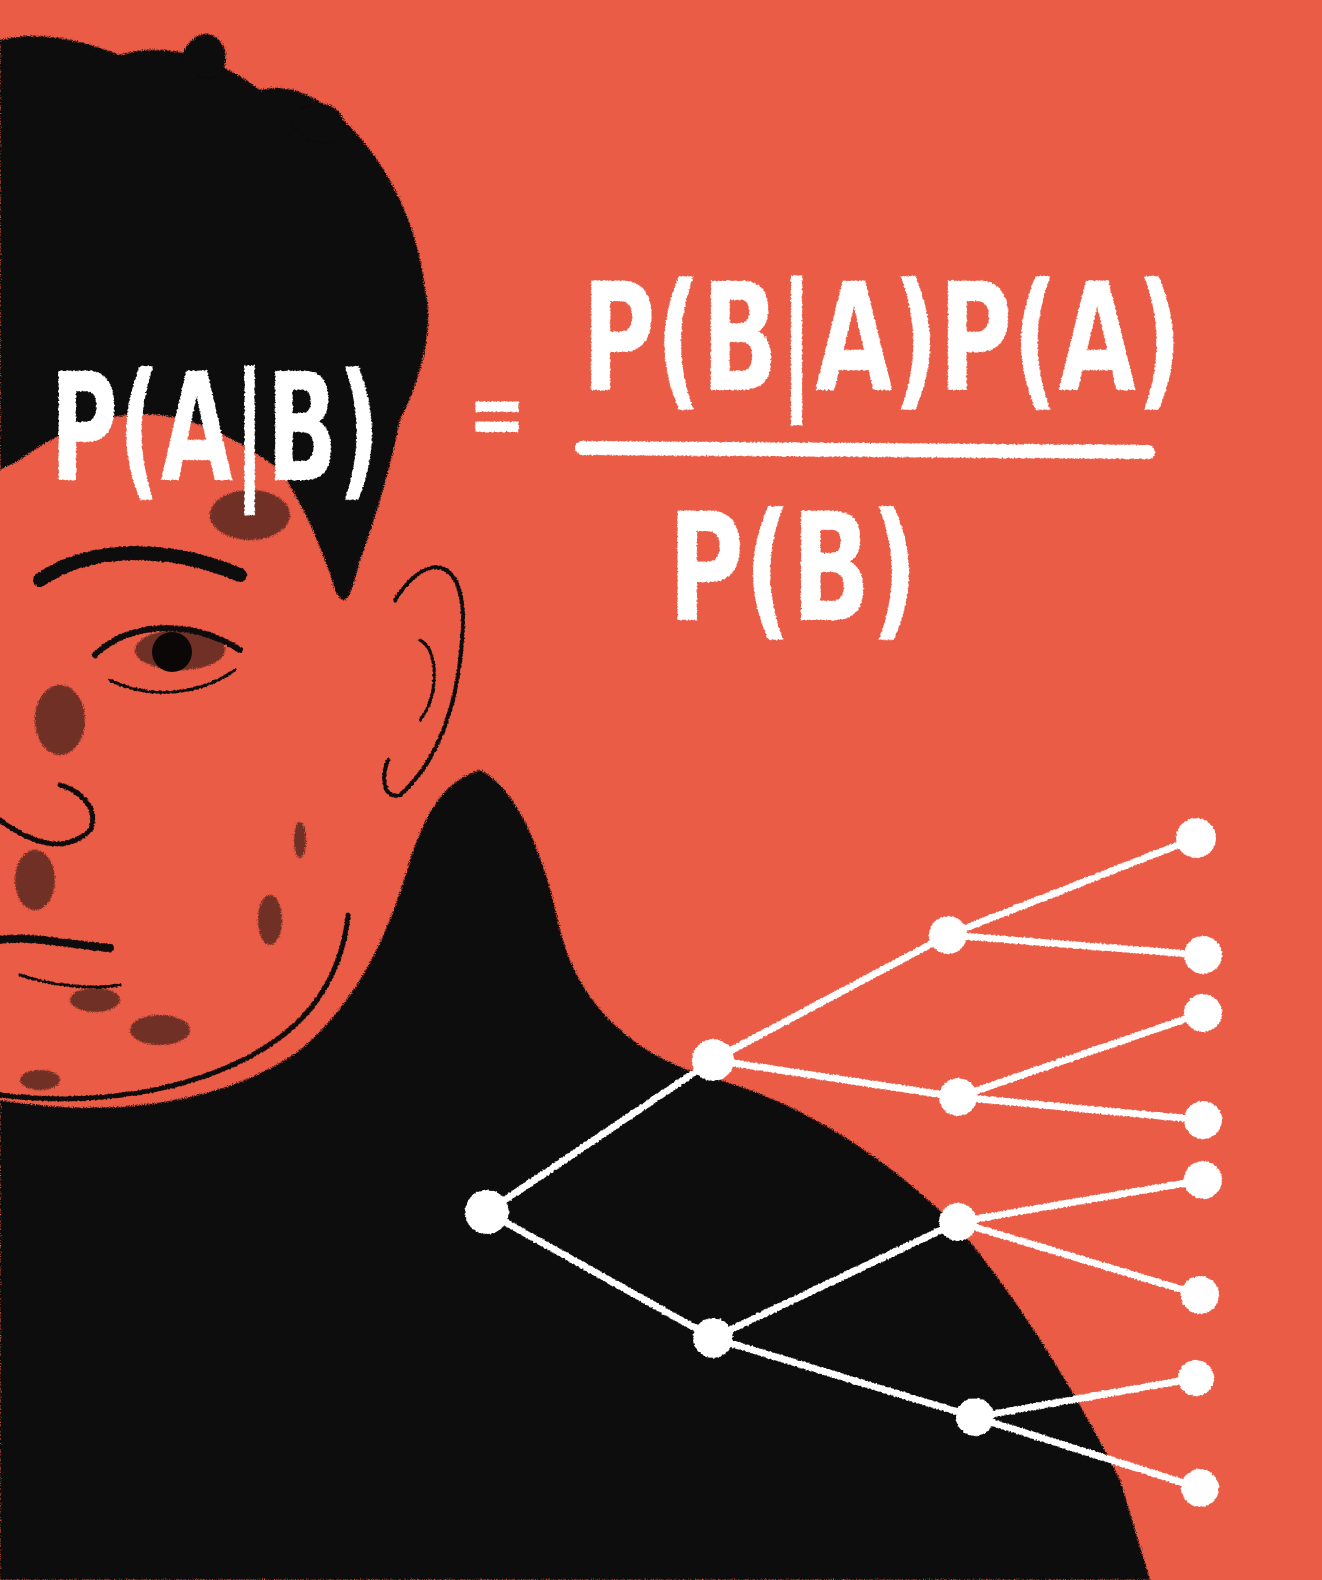  Describe the element at coordinates (172, 652) in the screenshot. I see `iris` at that location.